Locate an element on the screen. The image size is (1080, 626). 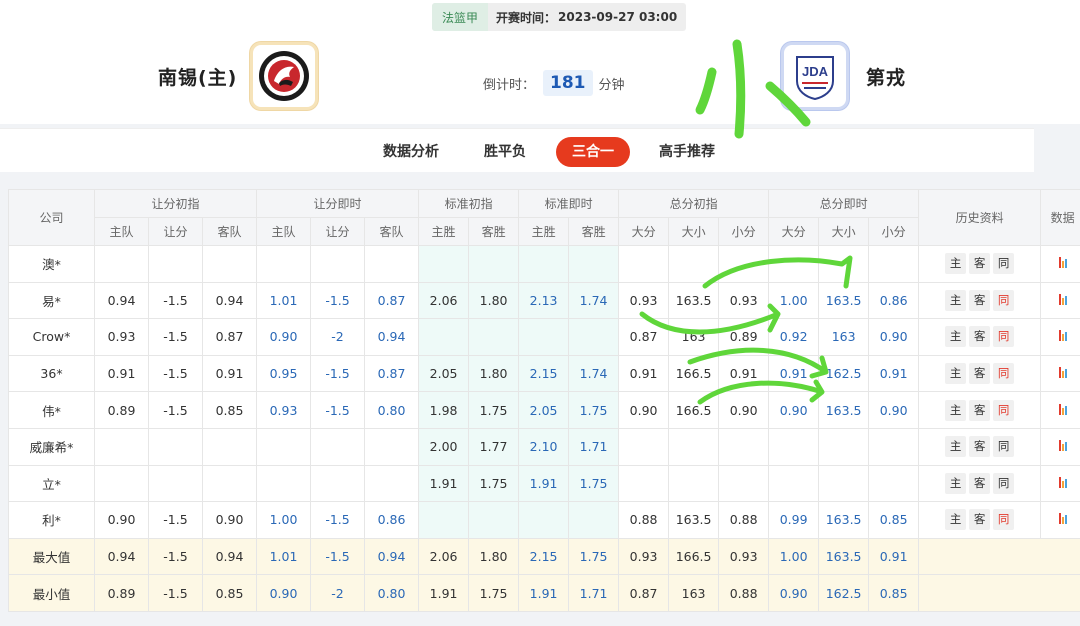
table-row: 威廉希* 2.00 1.77 2.10 1.71 主客同 is located at coordinates (544, 446).